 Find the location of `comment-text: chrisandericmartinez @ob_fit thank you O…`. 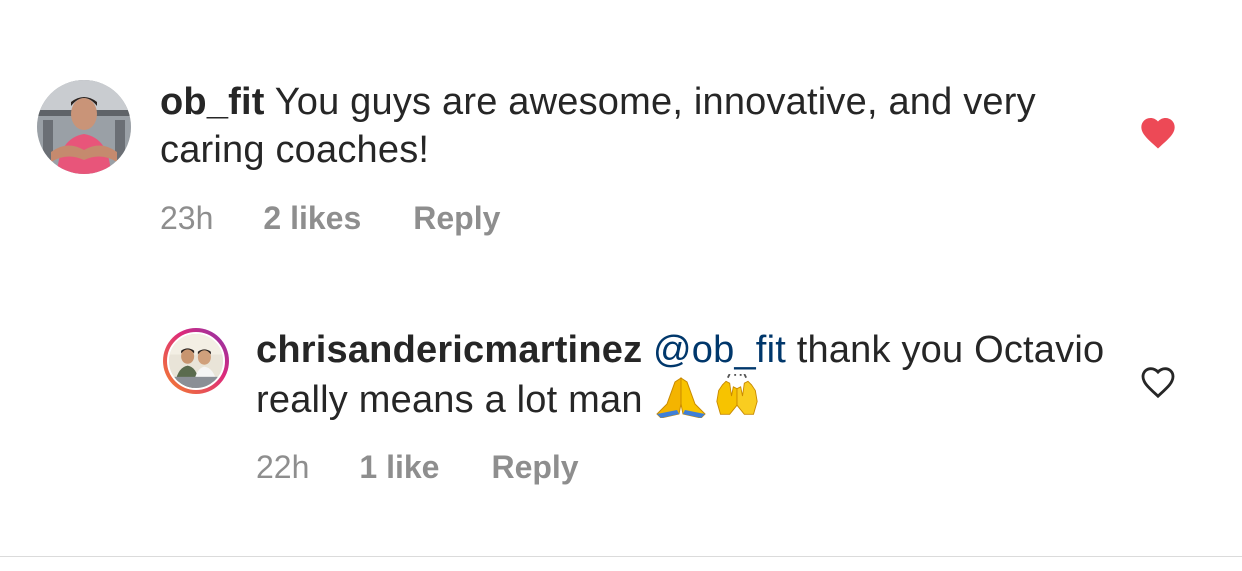

comment-text: chrisandericmartinez @ob_fit thank you O… is located at coordinates (686, 375).